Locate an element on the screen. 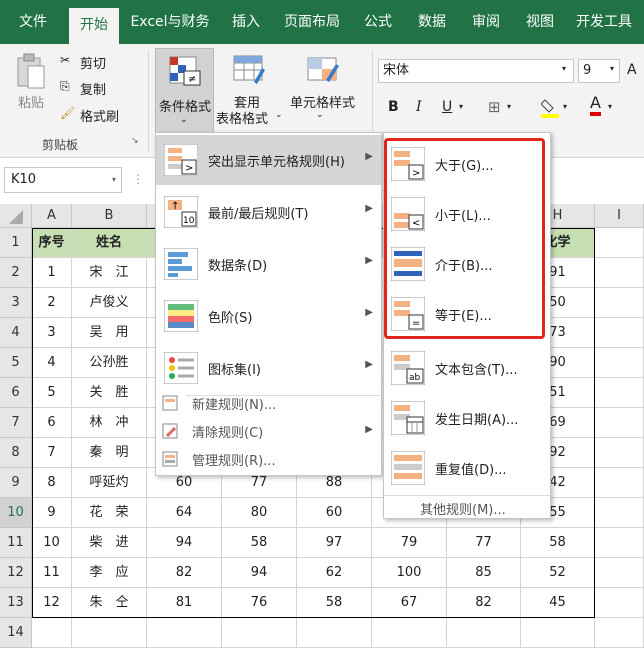 The width and height of the screenshot is (644, 650). tab-file: 文件 is located at coordinates (33, 22).